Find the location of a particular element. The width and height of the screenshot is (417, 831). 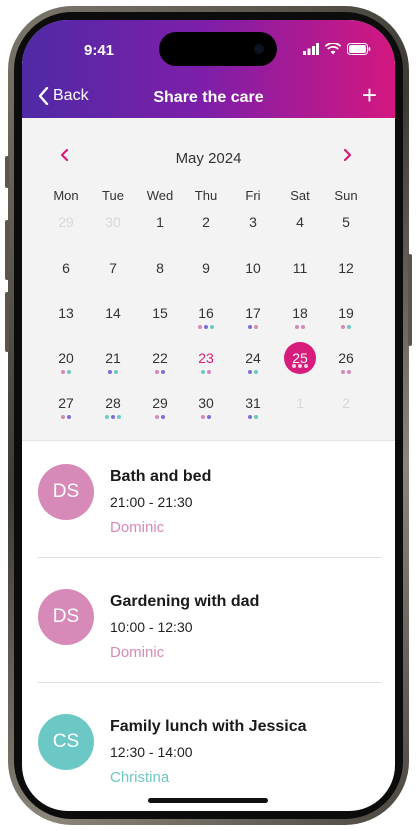

day-number: 13 is located at coordinates (66, 313).